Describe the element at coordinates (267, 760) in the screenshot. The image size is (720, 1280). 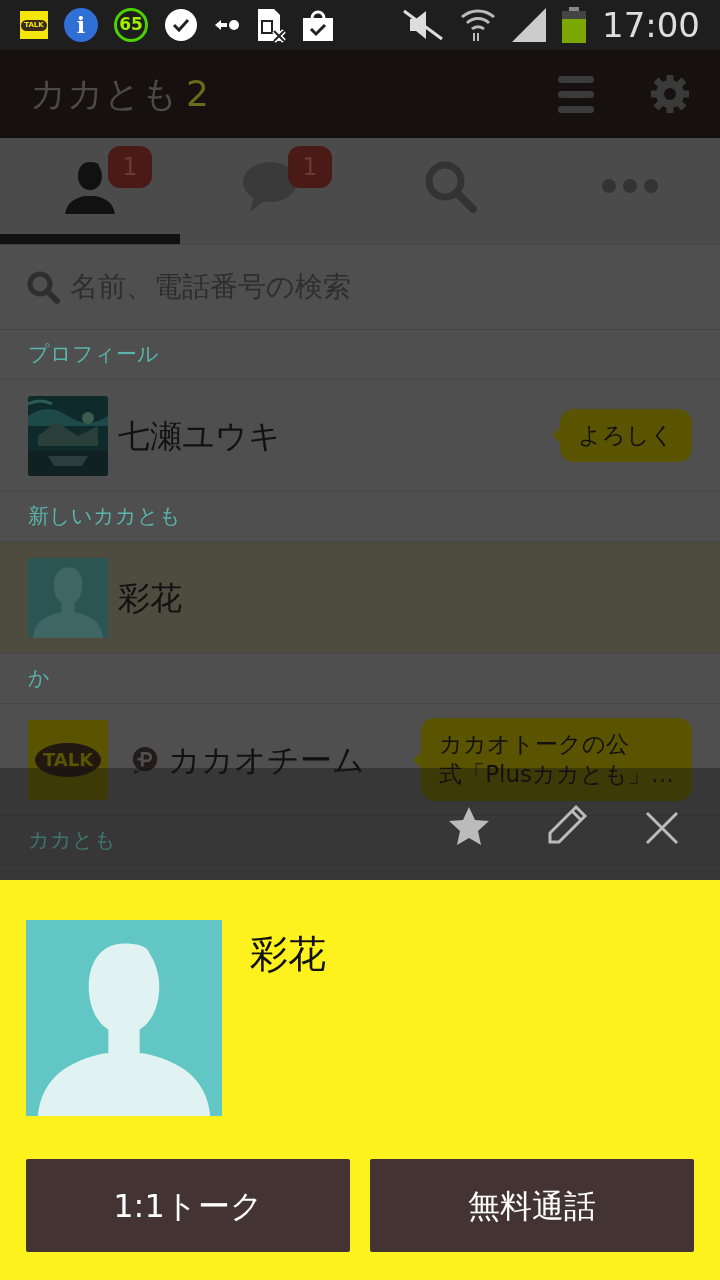
I see `friend-name: カカオチーム` at that location.